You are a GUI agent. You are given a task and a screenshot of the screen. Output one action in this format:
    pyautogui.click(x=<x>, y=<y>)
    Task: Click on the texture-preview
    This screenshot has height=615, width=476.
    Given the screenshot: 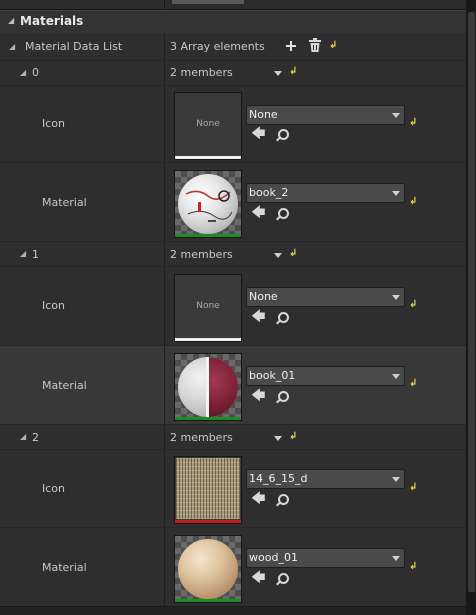 What is the action you would take?
    pyautogui.click(x=208, y=488)
    